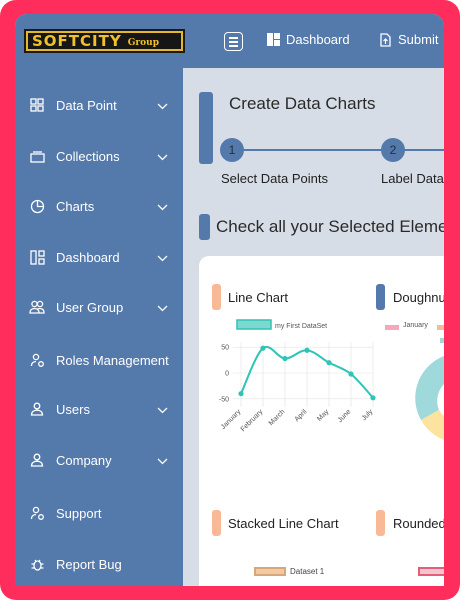 This screenshot has width=460, height=600. Describe the element at coordinates (274, 178) in the screenshot. I see `step-1-label: Select Data Points` at that location.